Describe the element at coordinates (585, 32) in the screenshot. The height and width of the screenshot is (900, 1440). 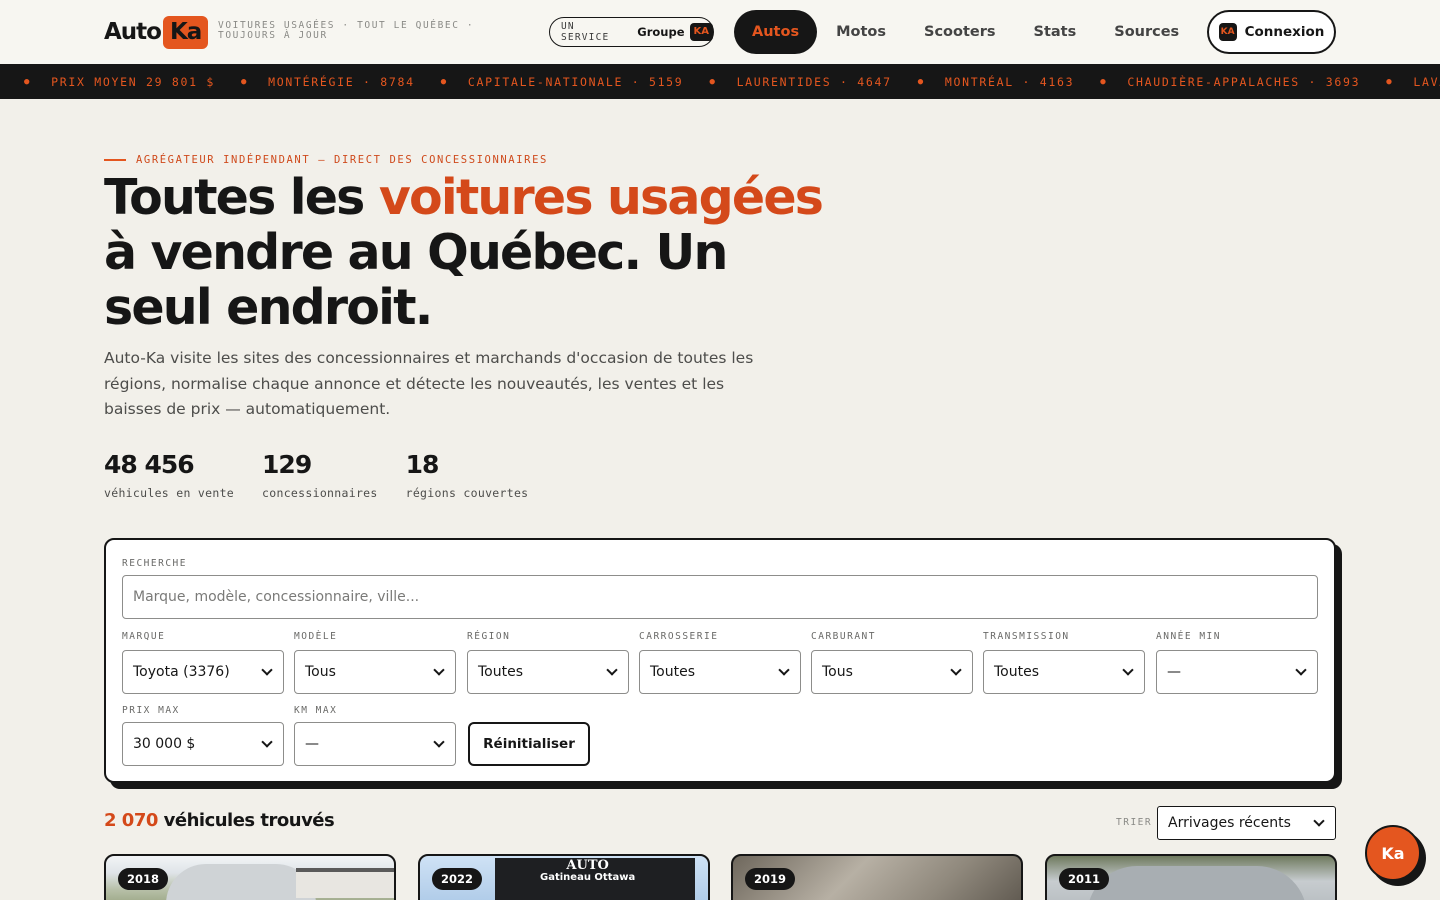
I see `service-prefix: UN SERVICE` at that location.